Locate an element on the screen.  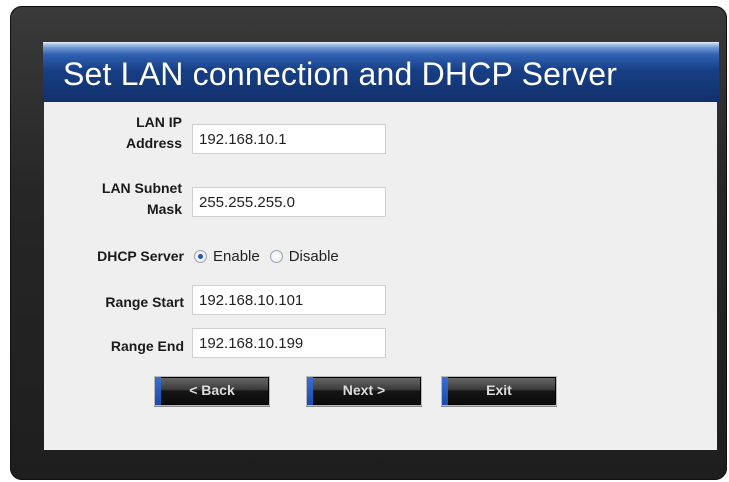
subnet-mask-label: LAN Subnet Mask is located at coordinates (113, 199).